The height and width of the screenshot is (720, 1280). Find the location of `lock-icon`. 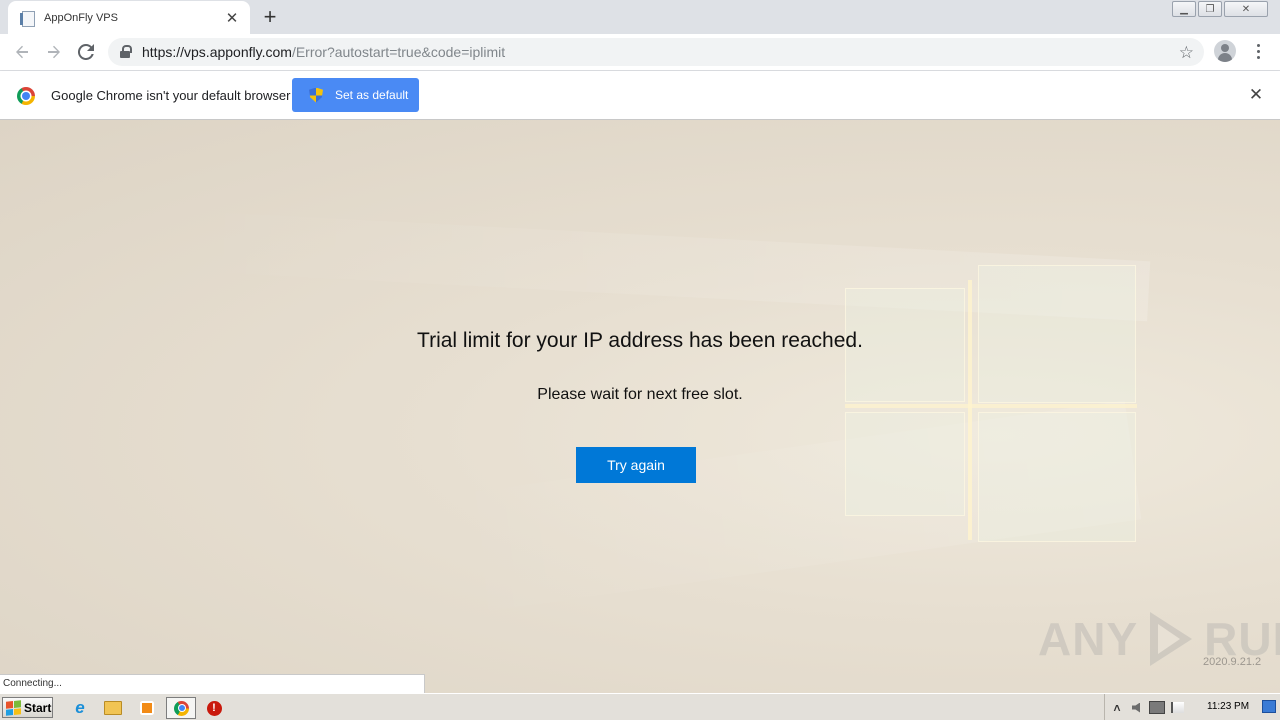

lock-icon is located at coordinates (126, 52).